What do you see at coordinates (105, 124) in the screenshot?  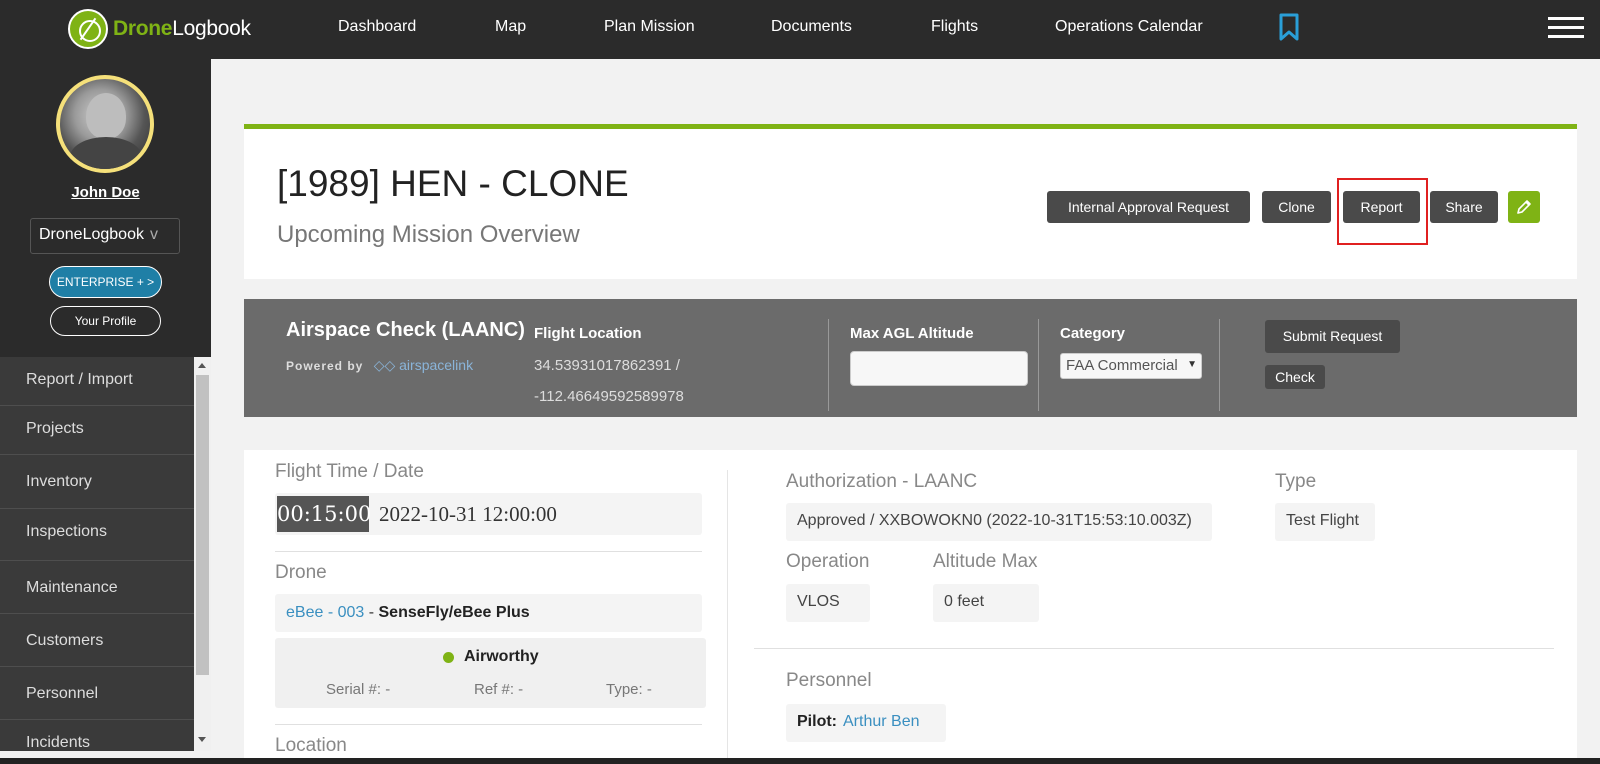 I see `avatar` at bounding box center [105, 124].